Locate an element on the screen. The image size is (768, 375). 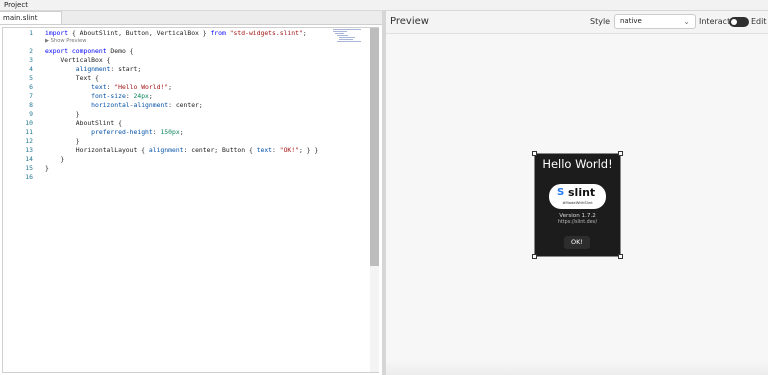
edit-label: Edit is located at coordinates (759, 21).